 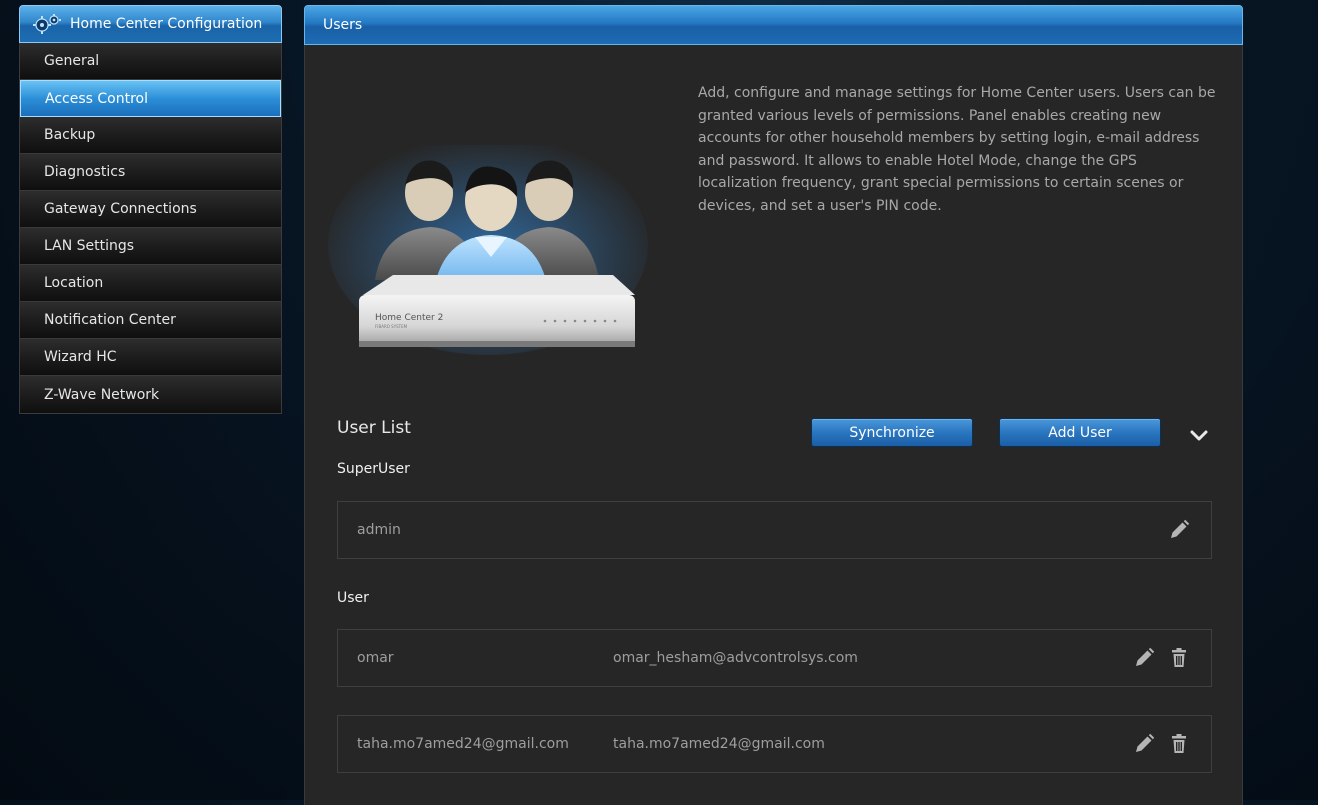 I want to click on hero-device-sublabel: FIBARO SYSTEM, so click(x=391, y=326).